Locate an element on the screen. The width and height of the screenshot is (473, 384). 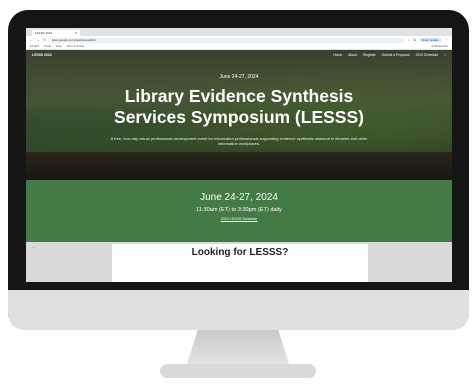
tab-title: LESSS 2024 is located at coordinates (44, 33).